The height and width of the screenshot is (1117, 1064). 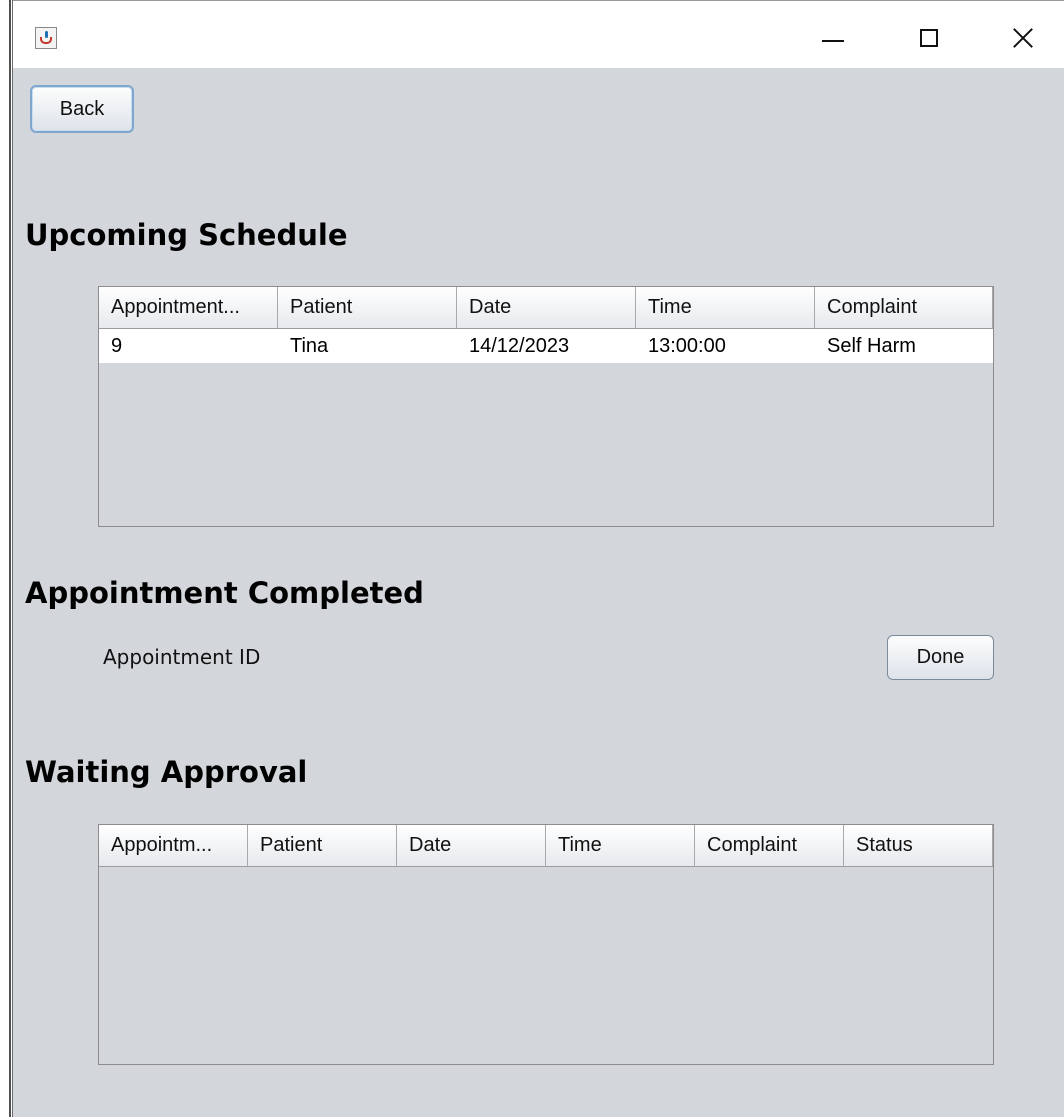 I want to click on waiting-approval-heading: Waiting Approval, so click(x=166, y=772).